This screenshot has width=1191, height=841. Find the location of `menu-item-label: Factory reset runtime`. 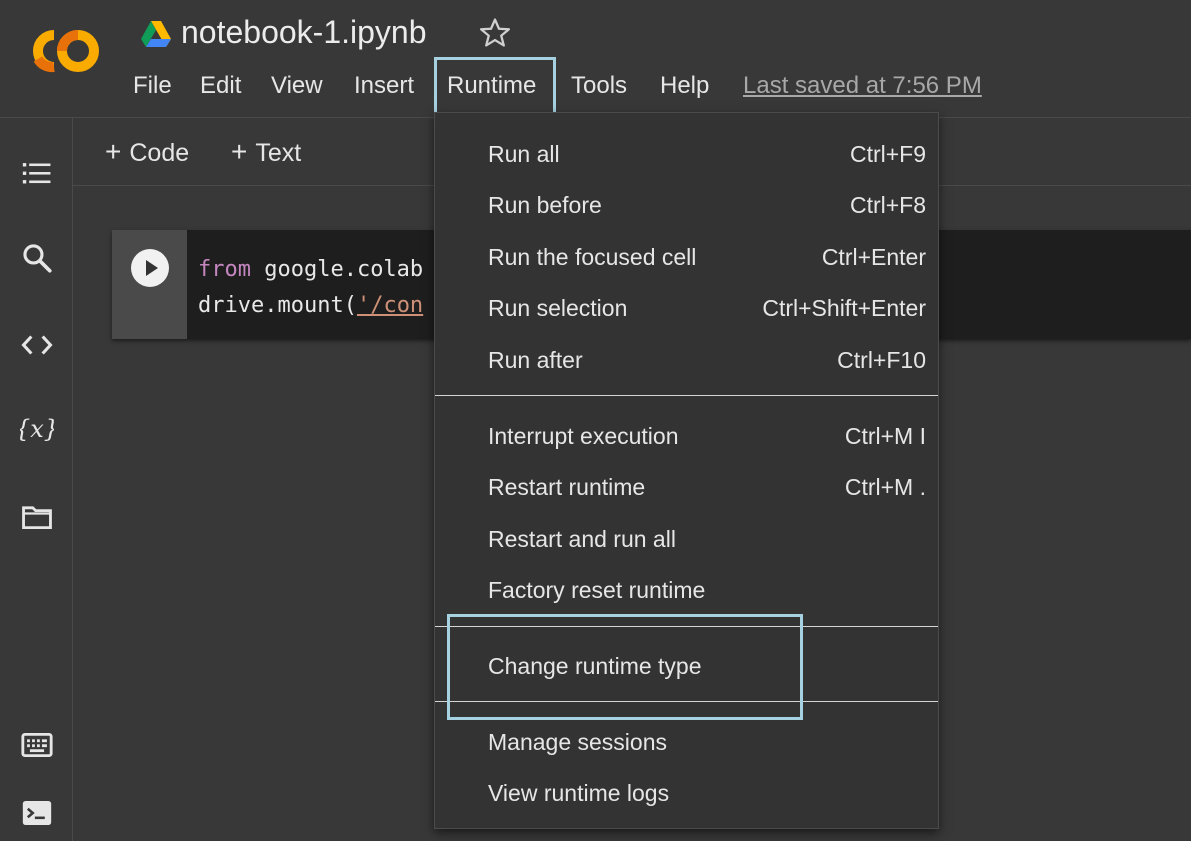

menu-item-label: Factory reset runtime is located at coordinates (597, 590).